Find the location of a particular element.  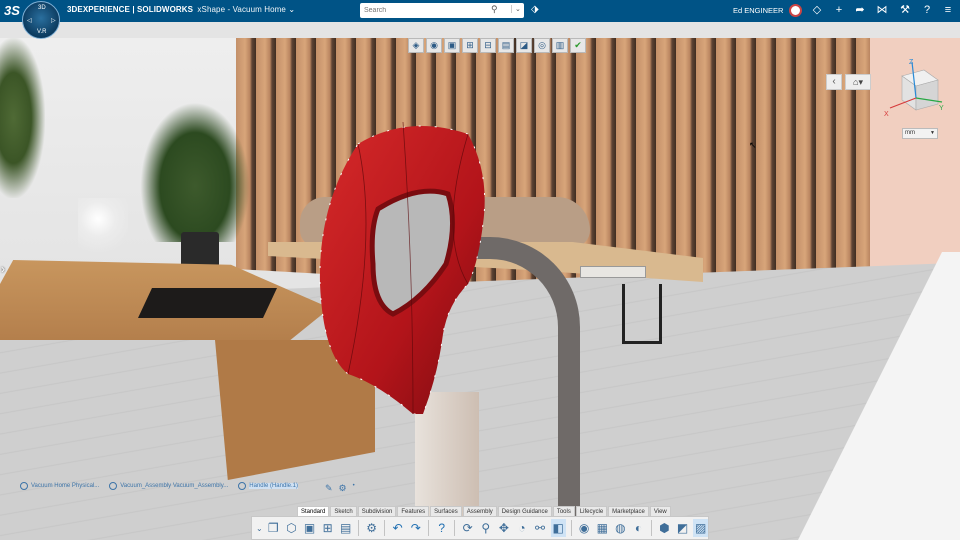

chevron-down-icon: ⌄ is located at coordinates (291, 9).